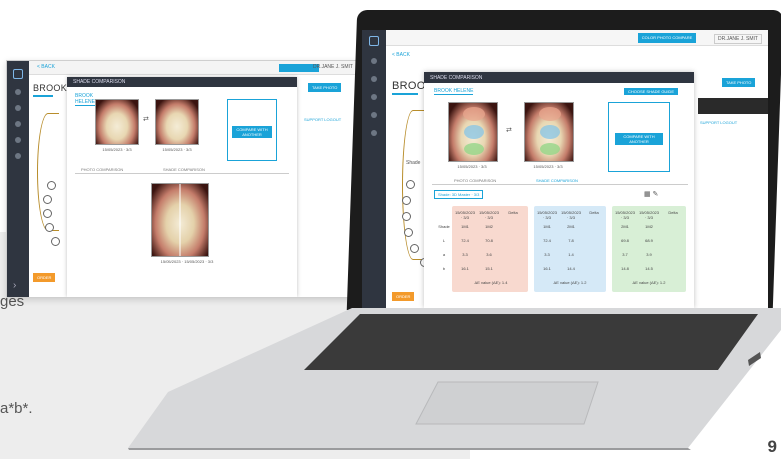 The height and width of the screenshot is (459, 781). I want to click on laptop-edge, so click(409, 449).